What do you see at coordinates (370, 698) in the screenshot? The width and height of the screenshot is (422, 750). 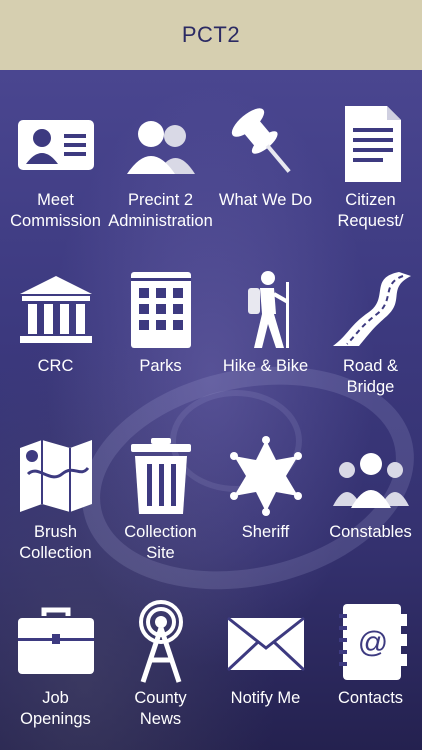 I see `tile-label: Contacts` at bounding box center [370, 698].